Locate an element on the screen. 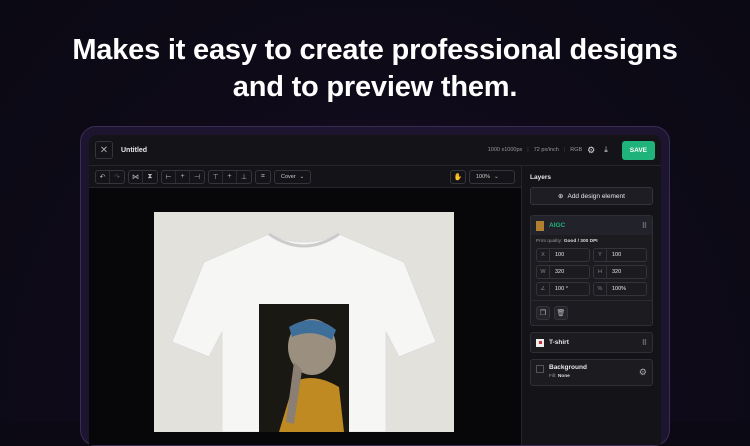 This screenshot has width=750, height=446. download-icon: ⤓ is located at coordinates (606, 150).